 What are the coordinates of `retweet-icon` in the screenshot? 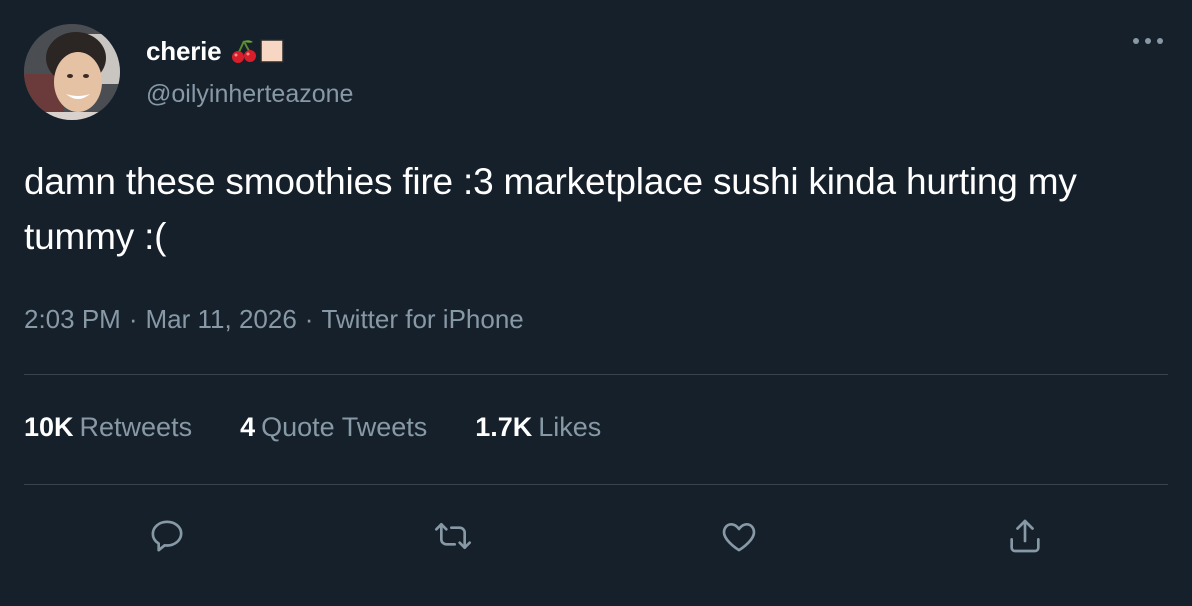 It's located at (453, 536).